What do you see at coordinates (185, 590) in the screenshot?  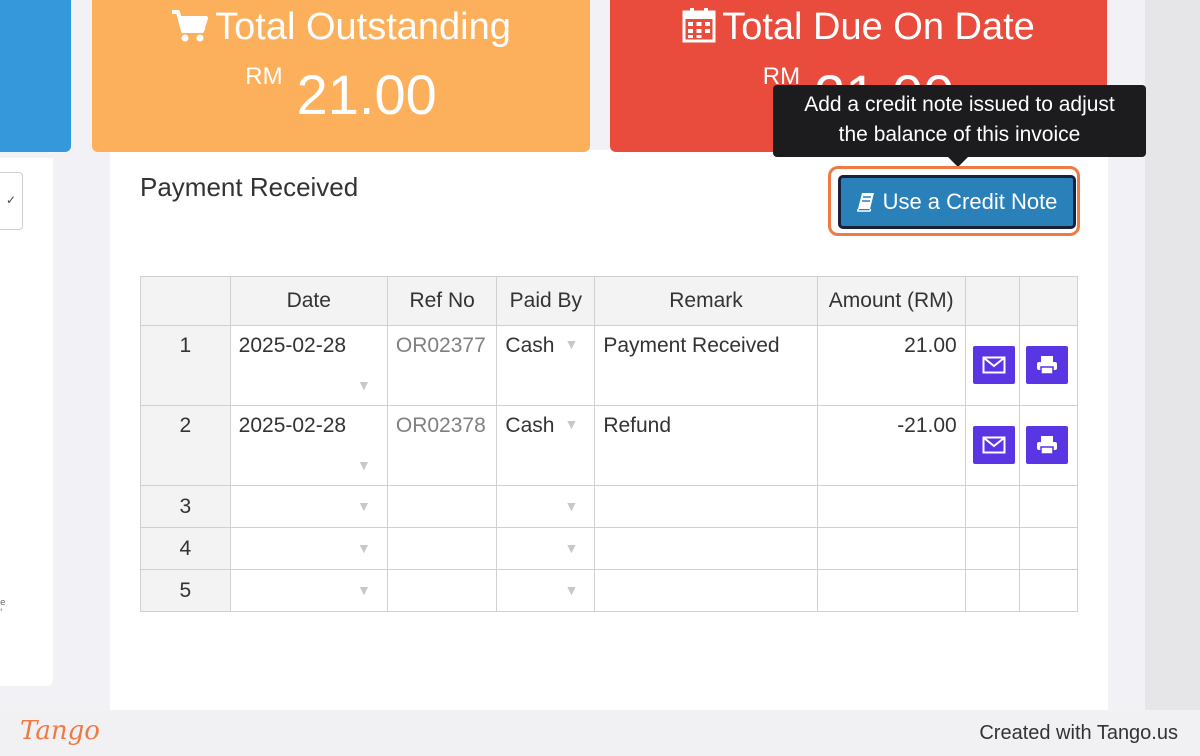 I see `row-number: 5` at bounding box center [185, 590].